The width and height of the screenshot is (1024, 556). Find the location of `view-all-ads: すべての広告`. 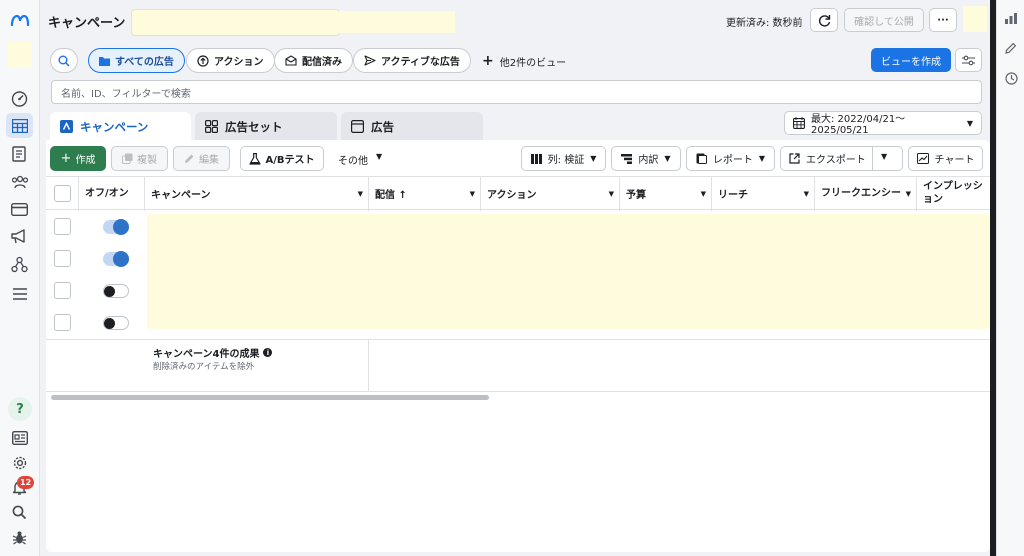

view-all-ads: すべての広告 is located at coordinates (136, 60).